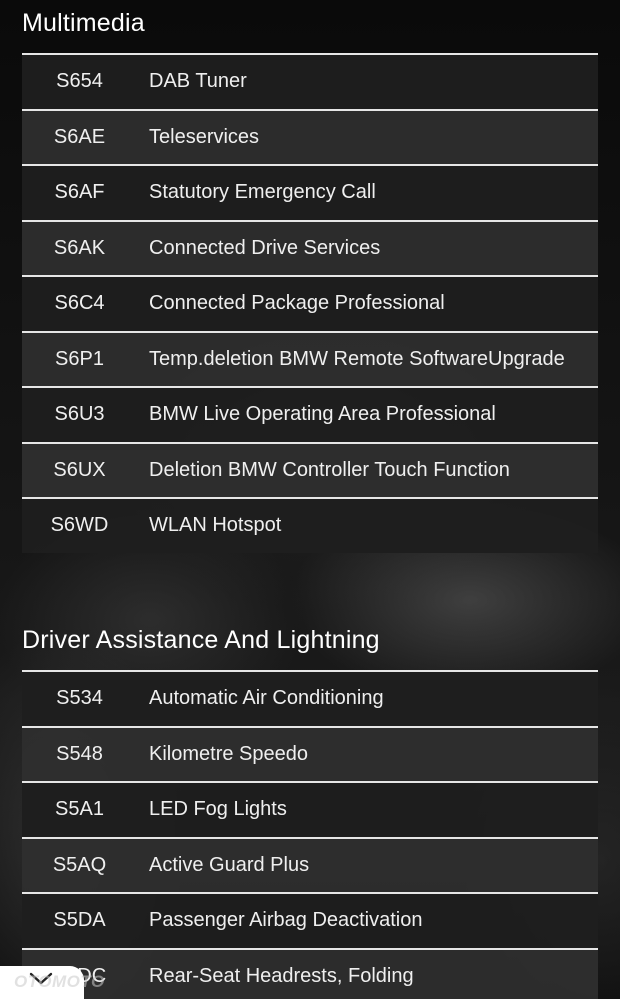  What do you see at coordinates (201, 640) in the screenshot?
I see `section-title-driver-assistance: Driver Assistance And Lightning` at bounding box center [201, 640].